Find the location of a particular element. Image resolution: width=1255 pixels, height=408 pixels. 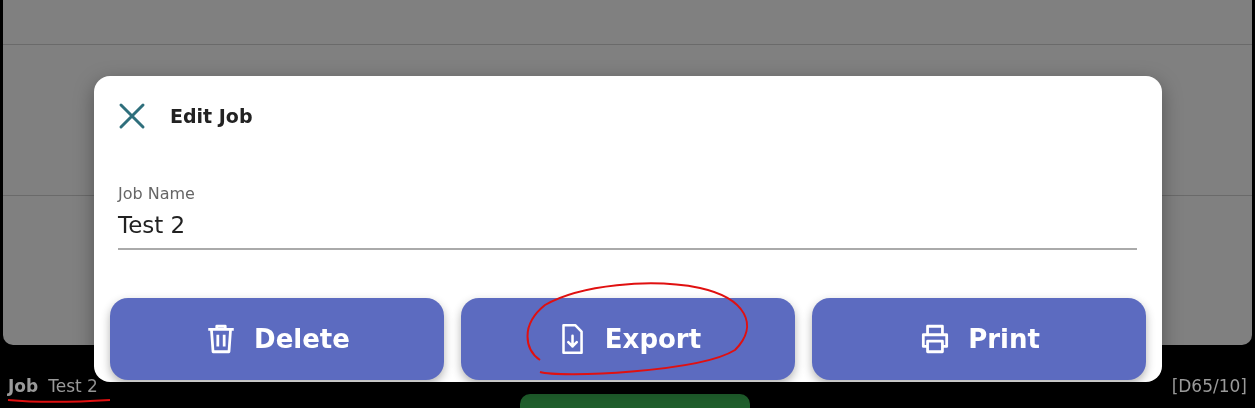

status-value: Test 2 is located at coordinates (73, 386).